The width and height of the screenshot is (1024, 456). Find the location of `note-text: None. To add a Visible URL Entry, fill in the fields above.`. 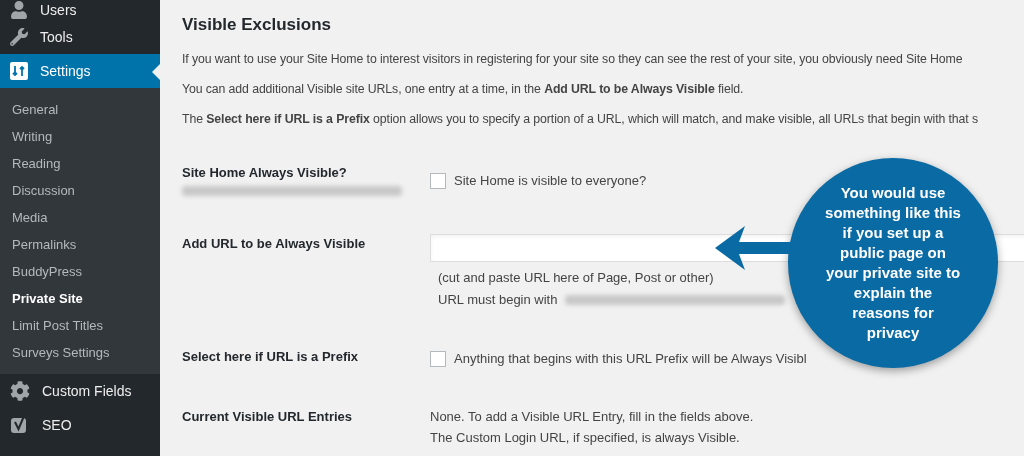

note-text: None. To add a Visible URL Entry, fill in the fields above. is located at coordinates (592, 416).